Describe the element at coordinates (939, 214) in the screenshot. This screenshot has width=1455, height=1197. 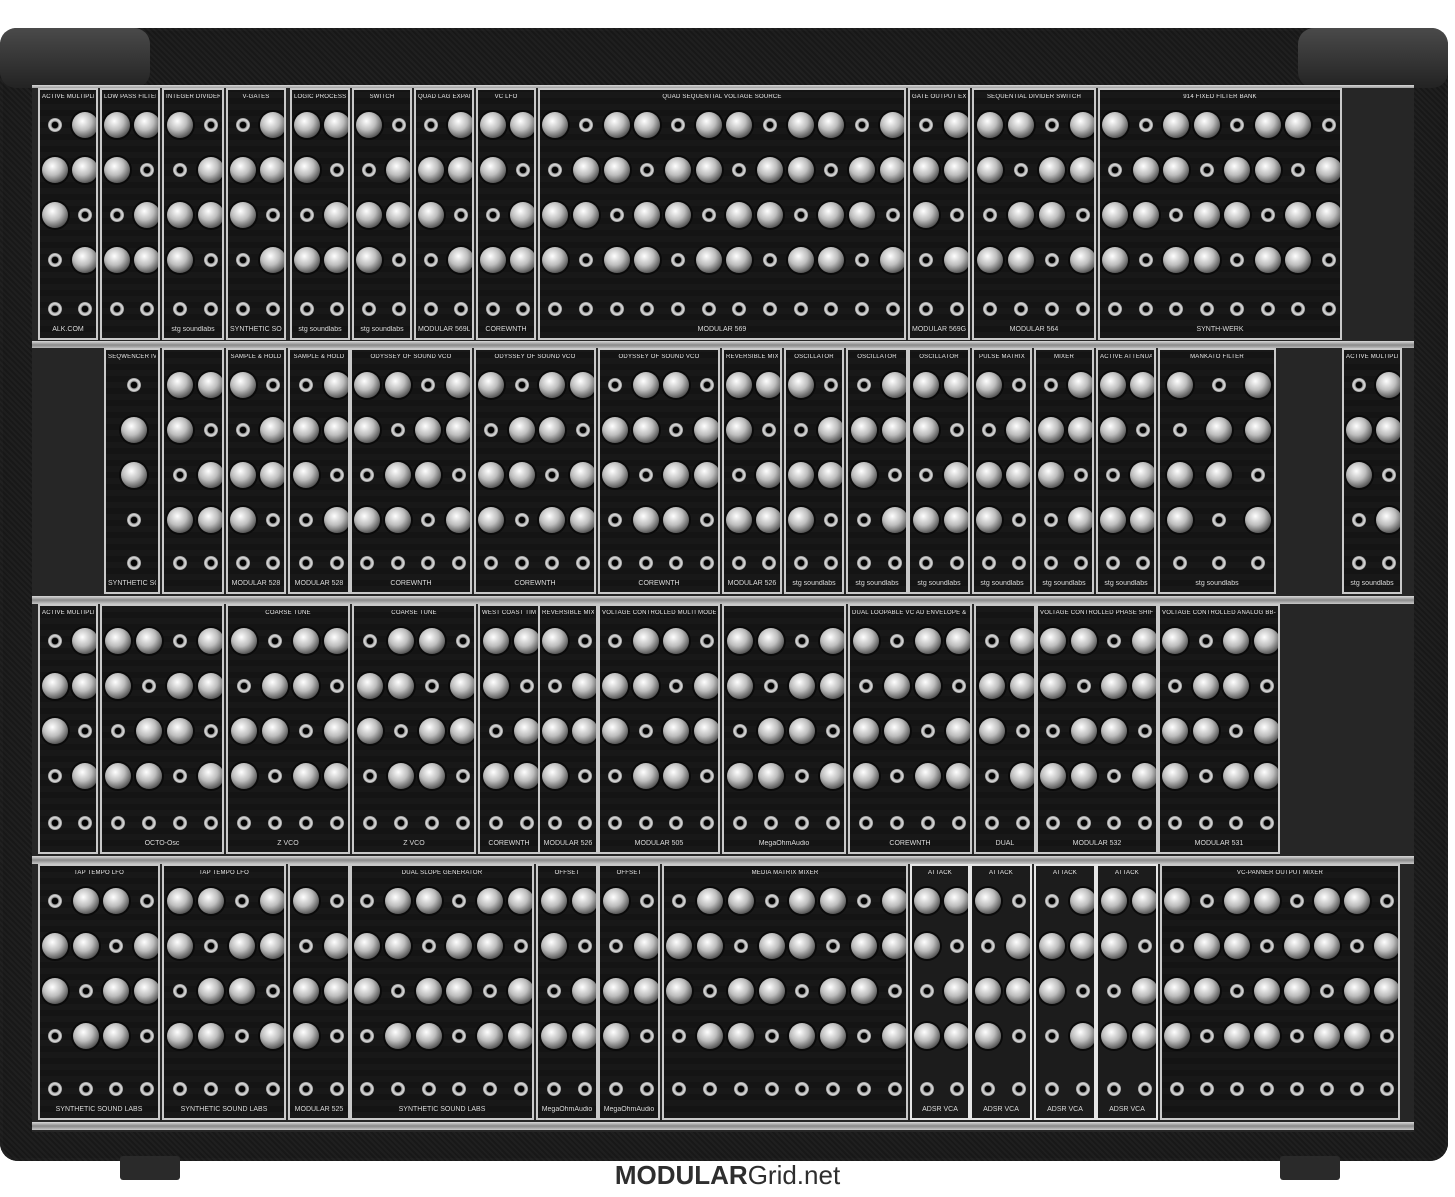
I see `module-panel: GATE OUTPUT EXPANDER BASIC MODULAR 569GE` at that location.